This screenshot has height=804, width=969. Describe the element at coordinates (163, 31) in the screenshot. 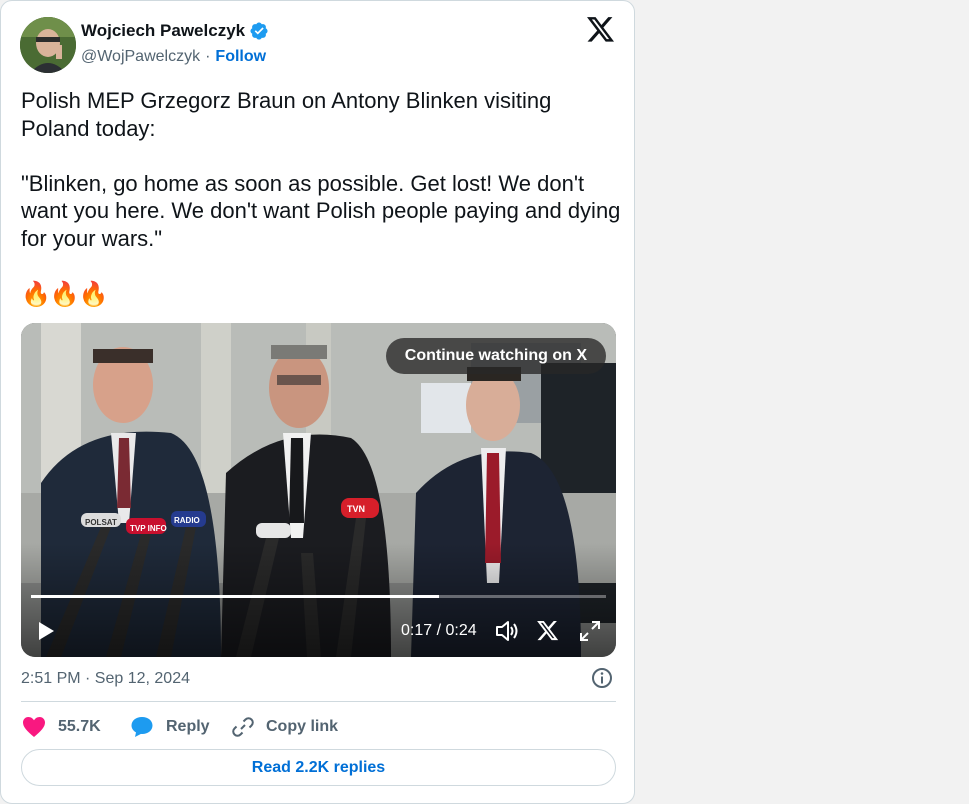

I see `author-name-text: Wojciech Pawelczyk` at that location.